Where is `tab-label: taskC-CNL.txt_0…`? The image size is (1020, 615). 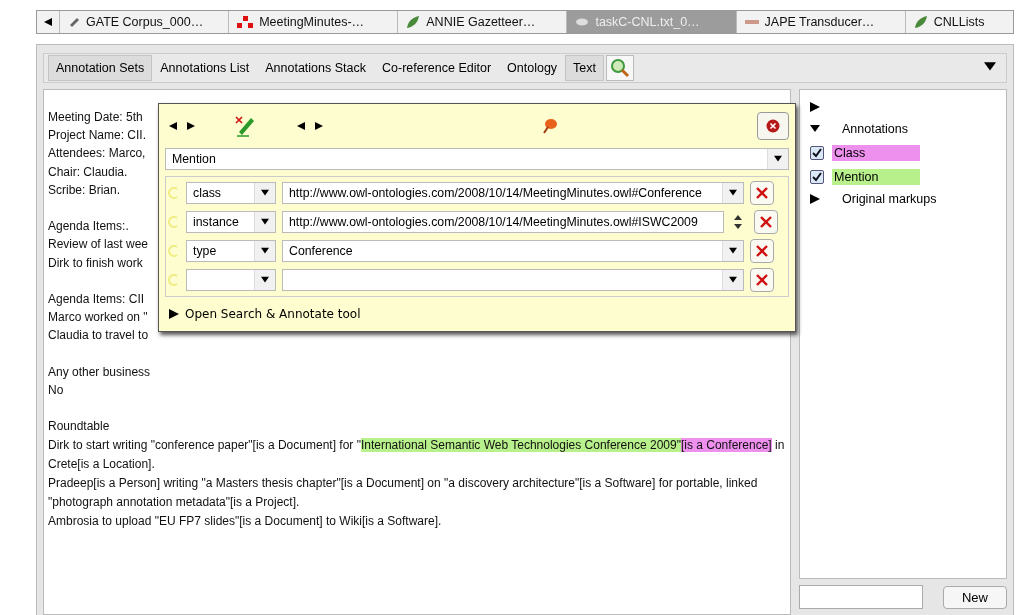 tab-label: taskC-CNL.txt_0… is located at coordinates (647, 22).